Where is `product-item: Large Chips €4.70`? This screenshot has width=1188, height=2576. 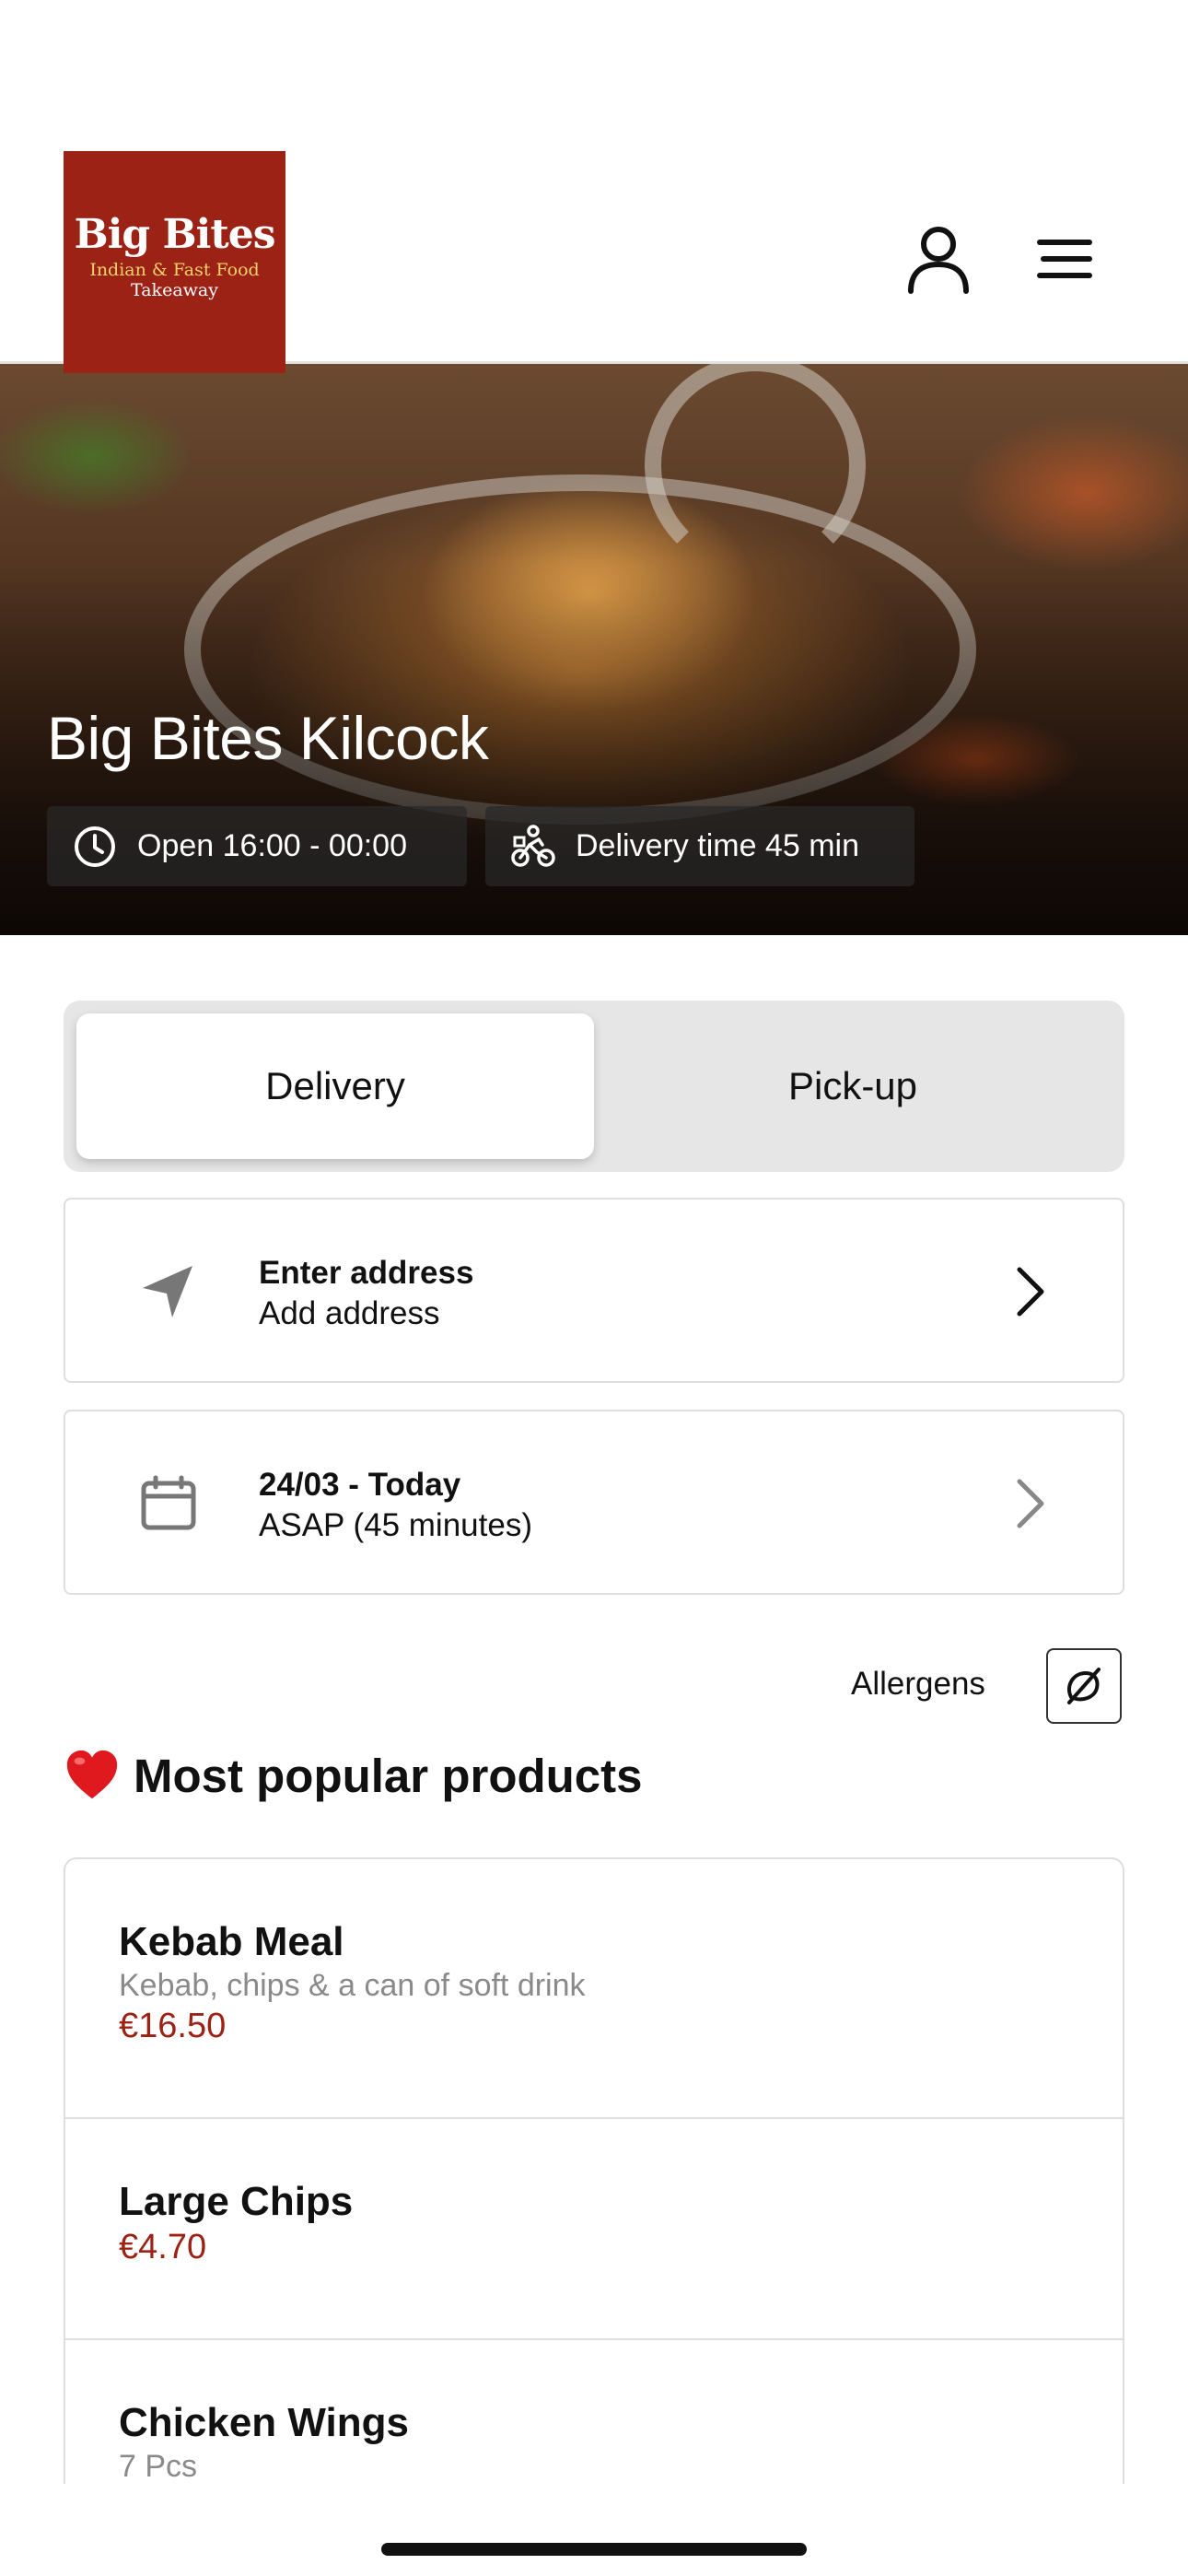 product-item: Large Chips €4.70 is located at coordinates (594, 2229).